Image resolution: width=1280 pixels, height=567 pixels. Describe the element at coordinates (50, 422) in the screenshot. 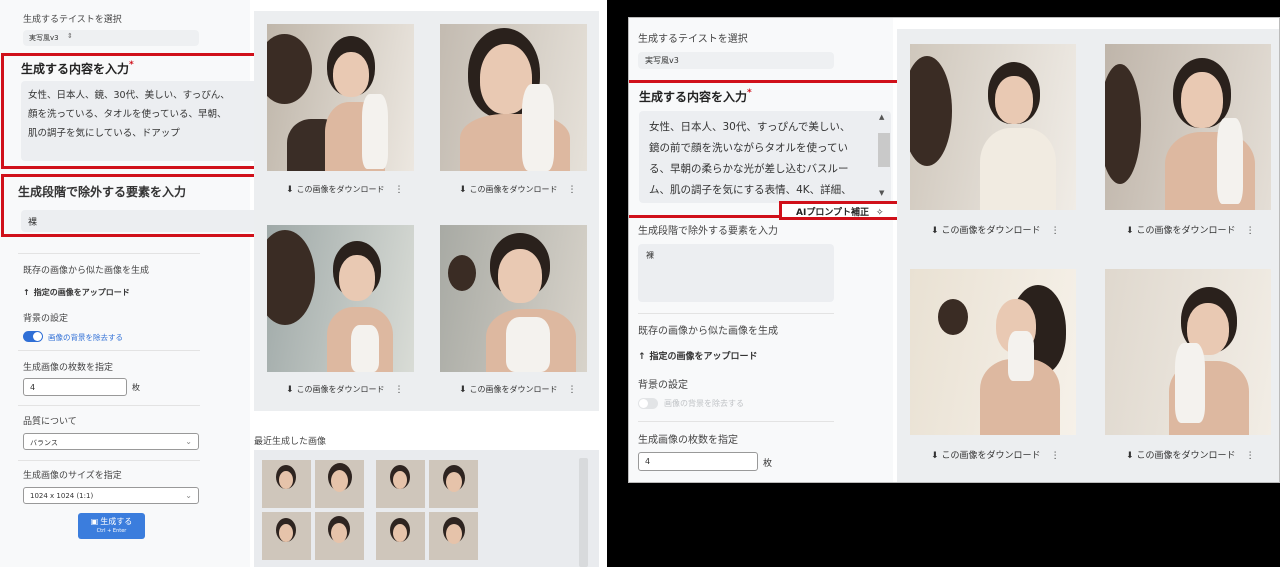

I see `quality-label: 品質について` at that location.